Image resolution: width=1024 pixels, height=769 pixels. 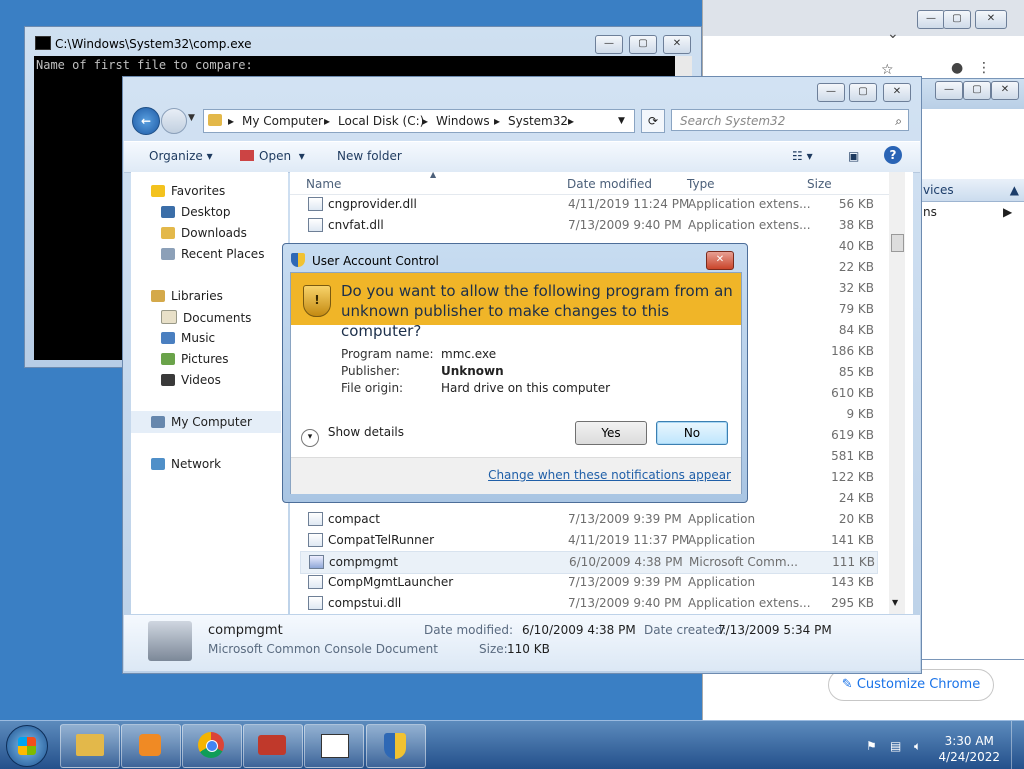 What do you see at coordinates (206, 317) in the screenshot?
I see `nav-documents: Documents` at bounding box center [206, 317].